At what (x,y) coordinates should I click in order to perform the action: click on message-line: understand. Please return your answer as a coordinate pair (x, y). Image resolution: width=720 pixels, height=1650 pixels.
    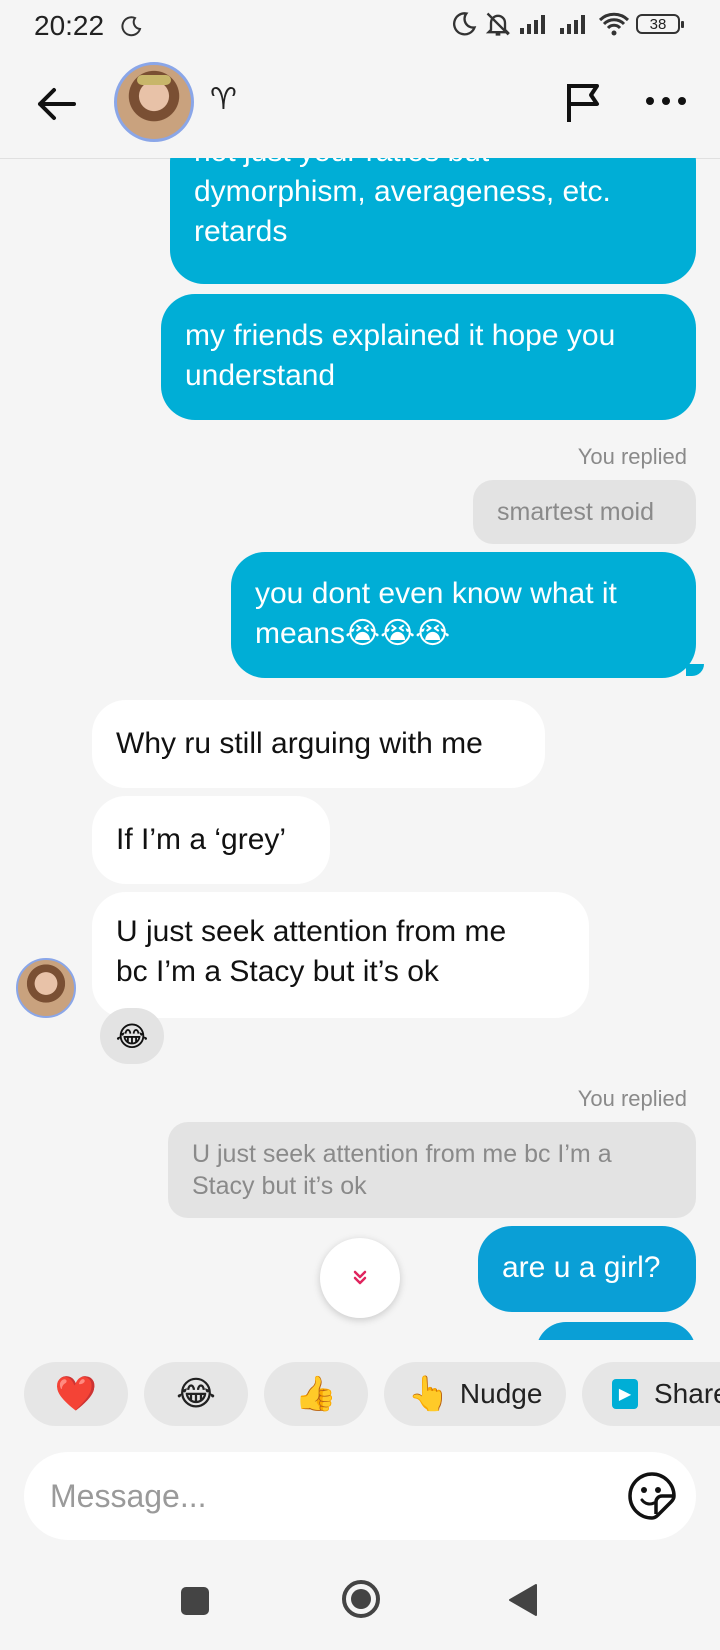
    Looking at the image, I should click on (260, 375).